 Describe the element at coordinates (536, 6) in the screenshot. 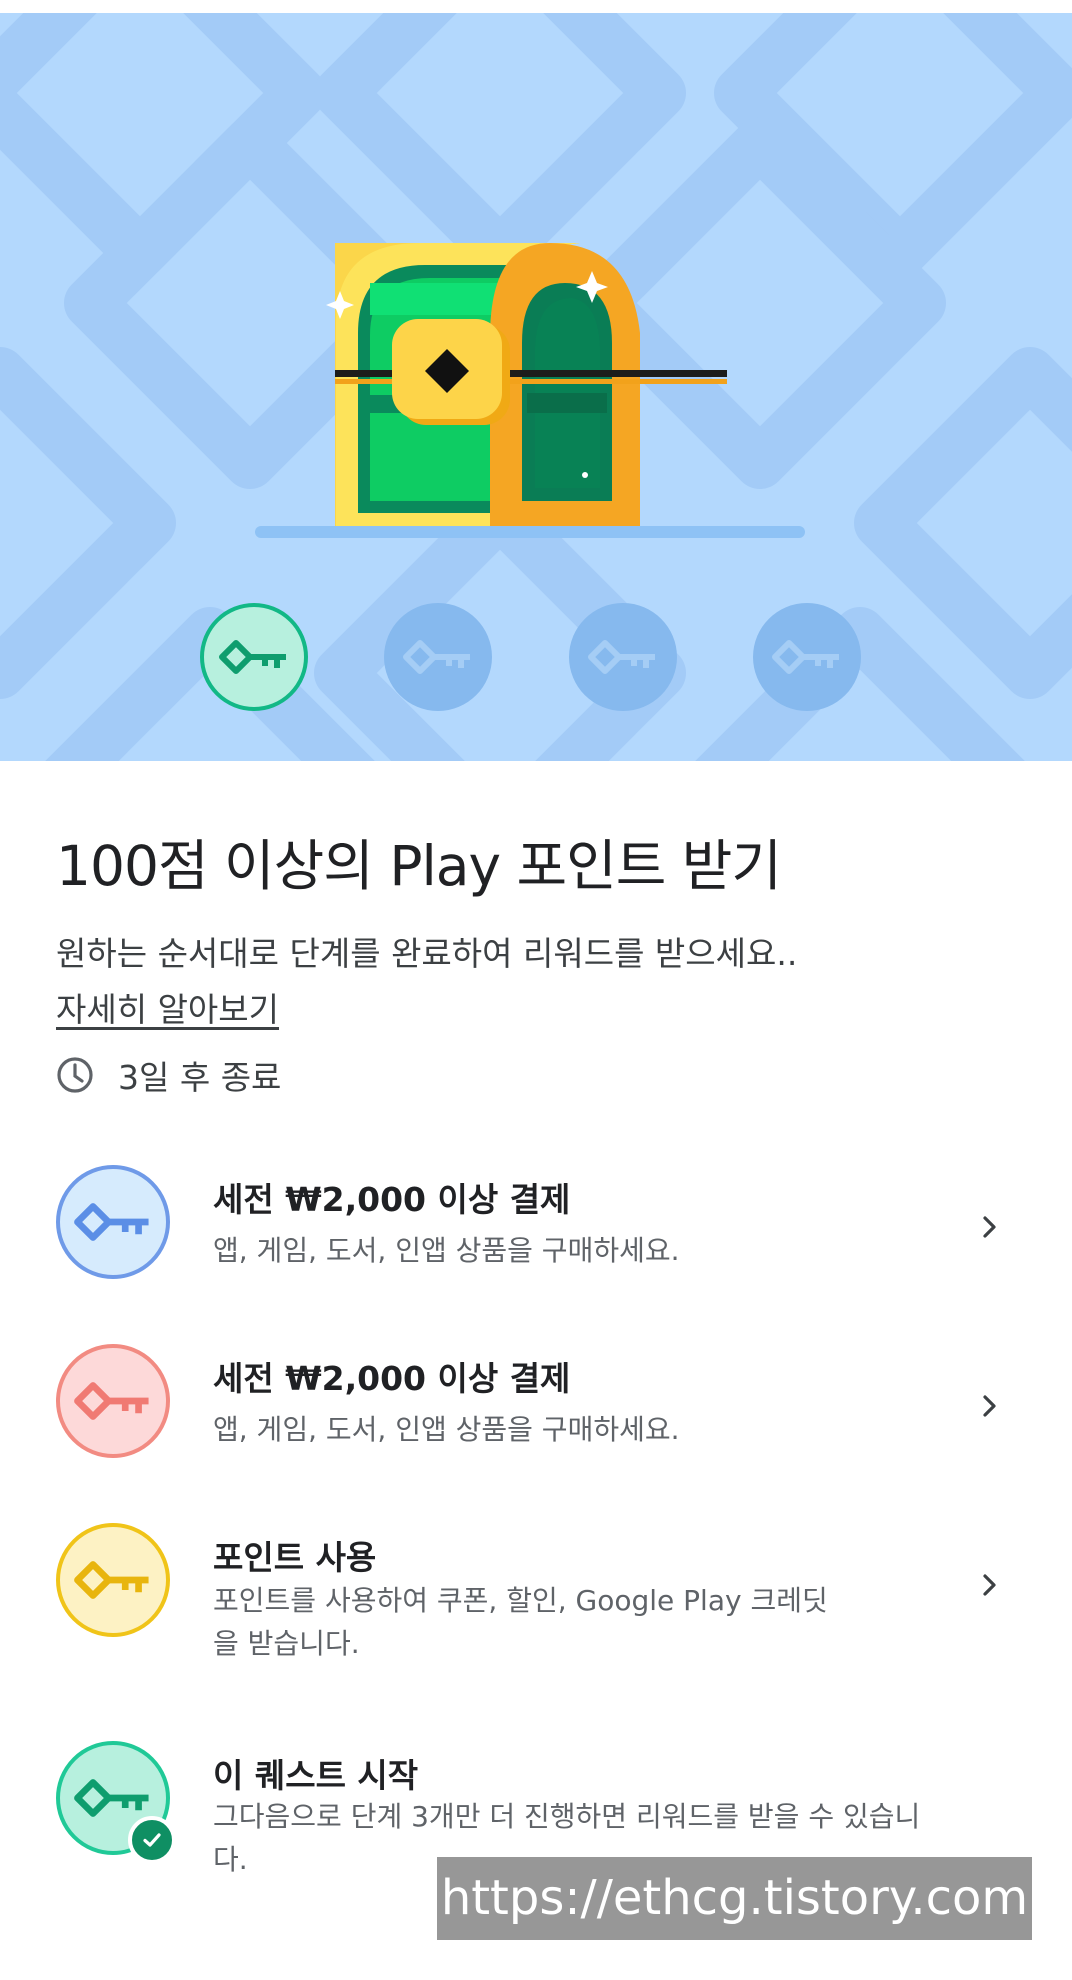

I see `status-bar-area` at that location.